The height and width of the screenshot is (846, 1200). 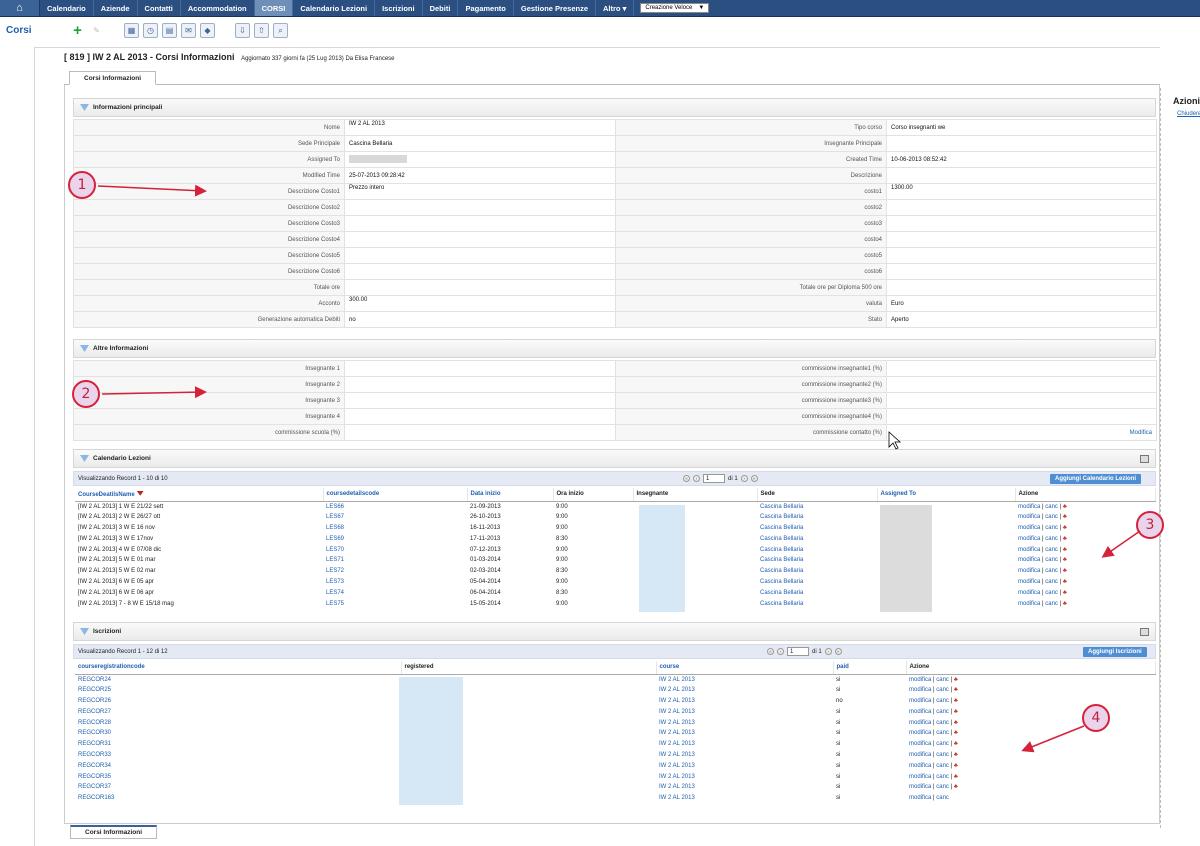 What do you see at coordinates (218, 8) in the screenshot?
I see `nav-item-accommodation: Accommodation` at bounding box center [218, 8].